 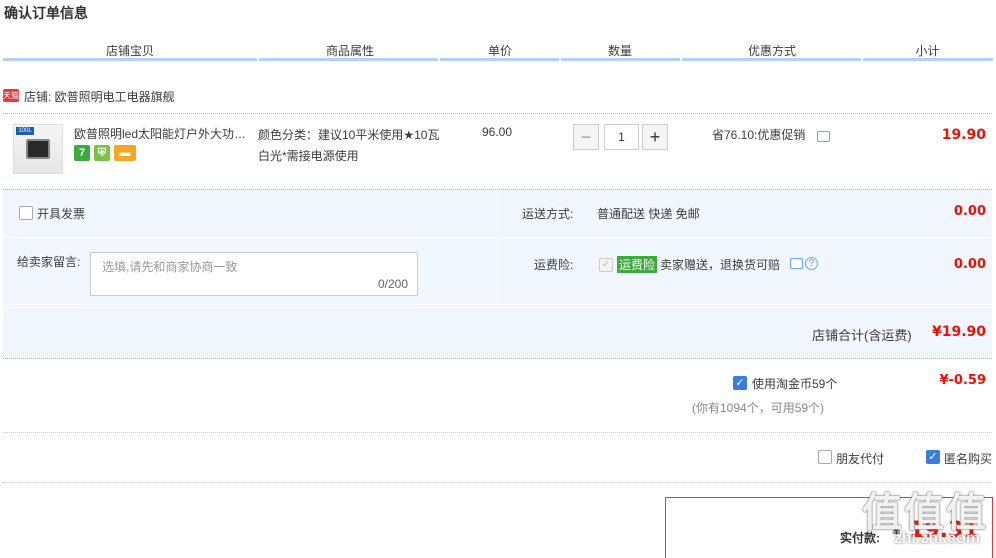 What do you see at coordinates (759, 135) in the screenshot?
I see `promo-text: 省76.10:优惠促销` at bounding box center [759, 135].